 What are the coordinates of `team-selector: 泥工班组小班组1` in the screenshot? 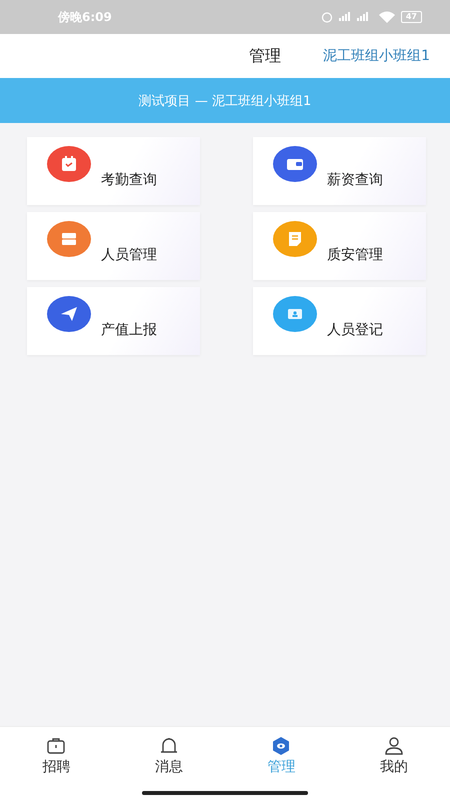 It's located at (376, 56).